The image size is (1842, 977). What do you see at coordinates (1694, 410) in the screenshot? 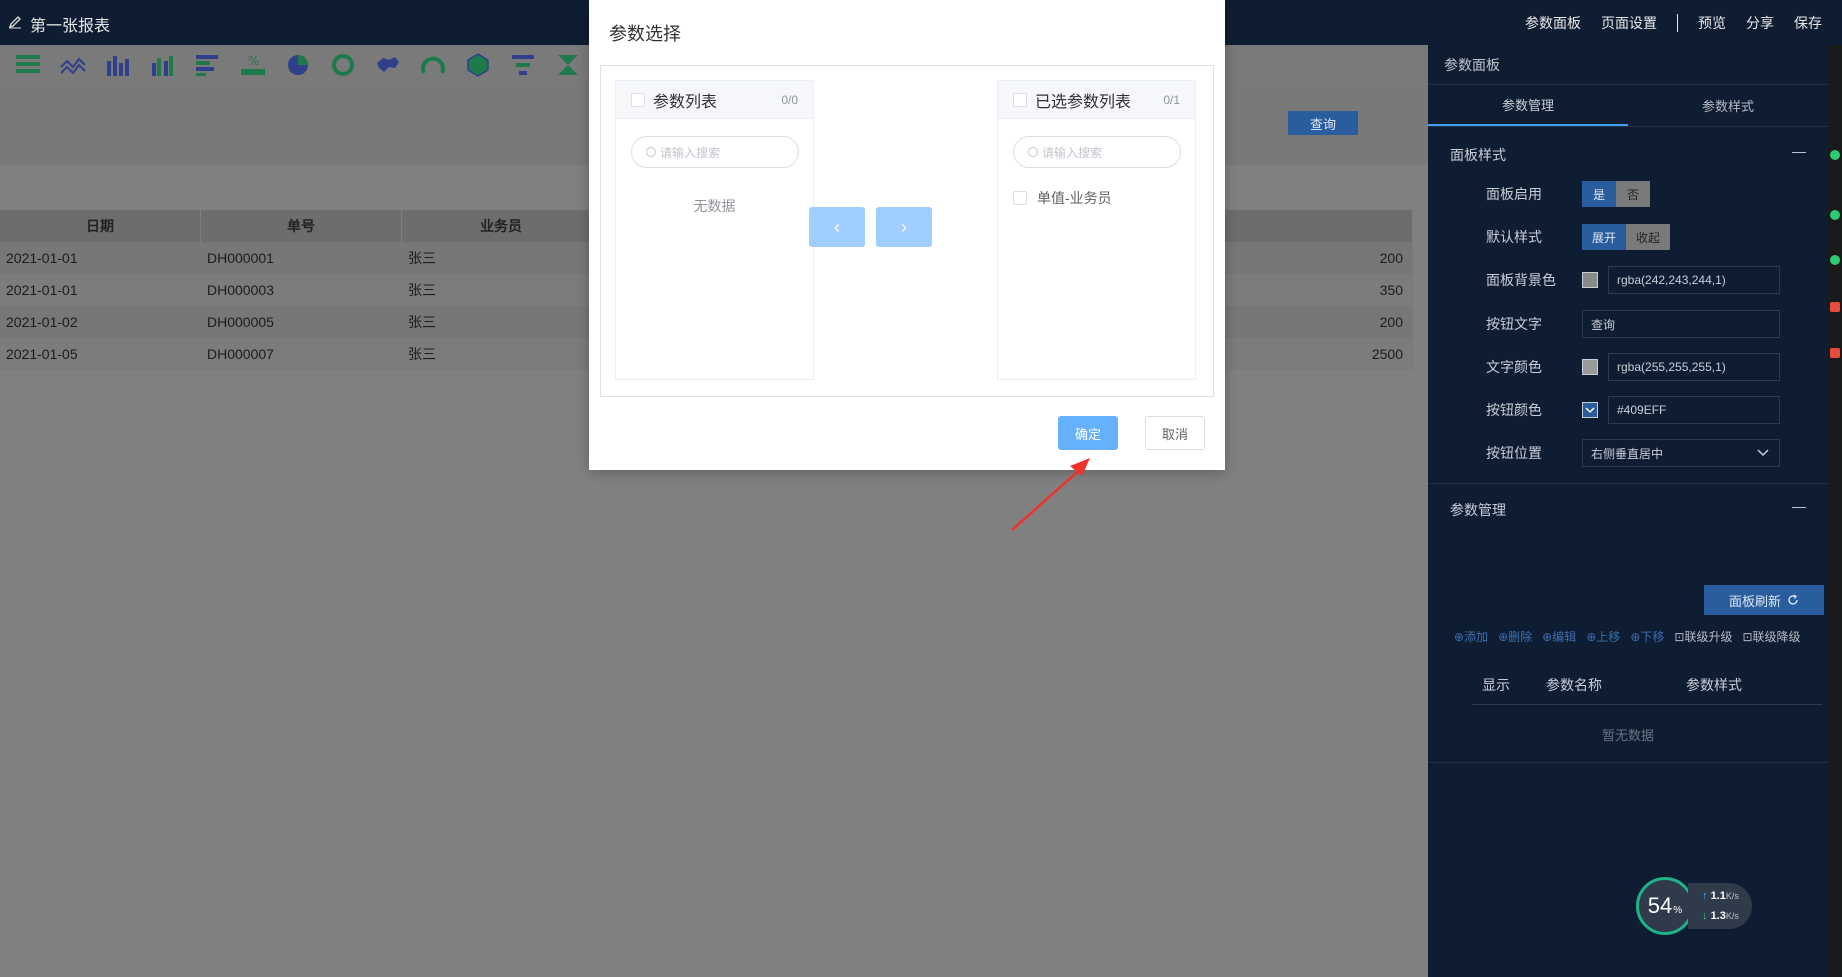
I see `button-color-input: #409EFF` at bounding box center [1694, 410].